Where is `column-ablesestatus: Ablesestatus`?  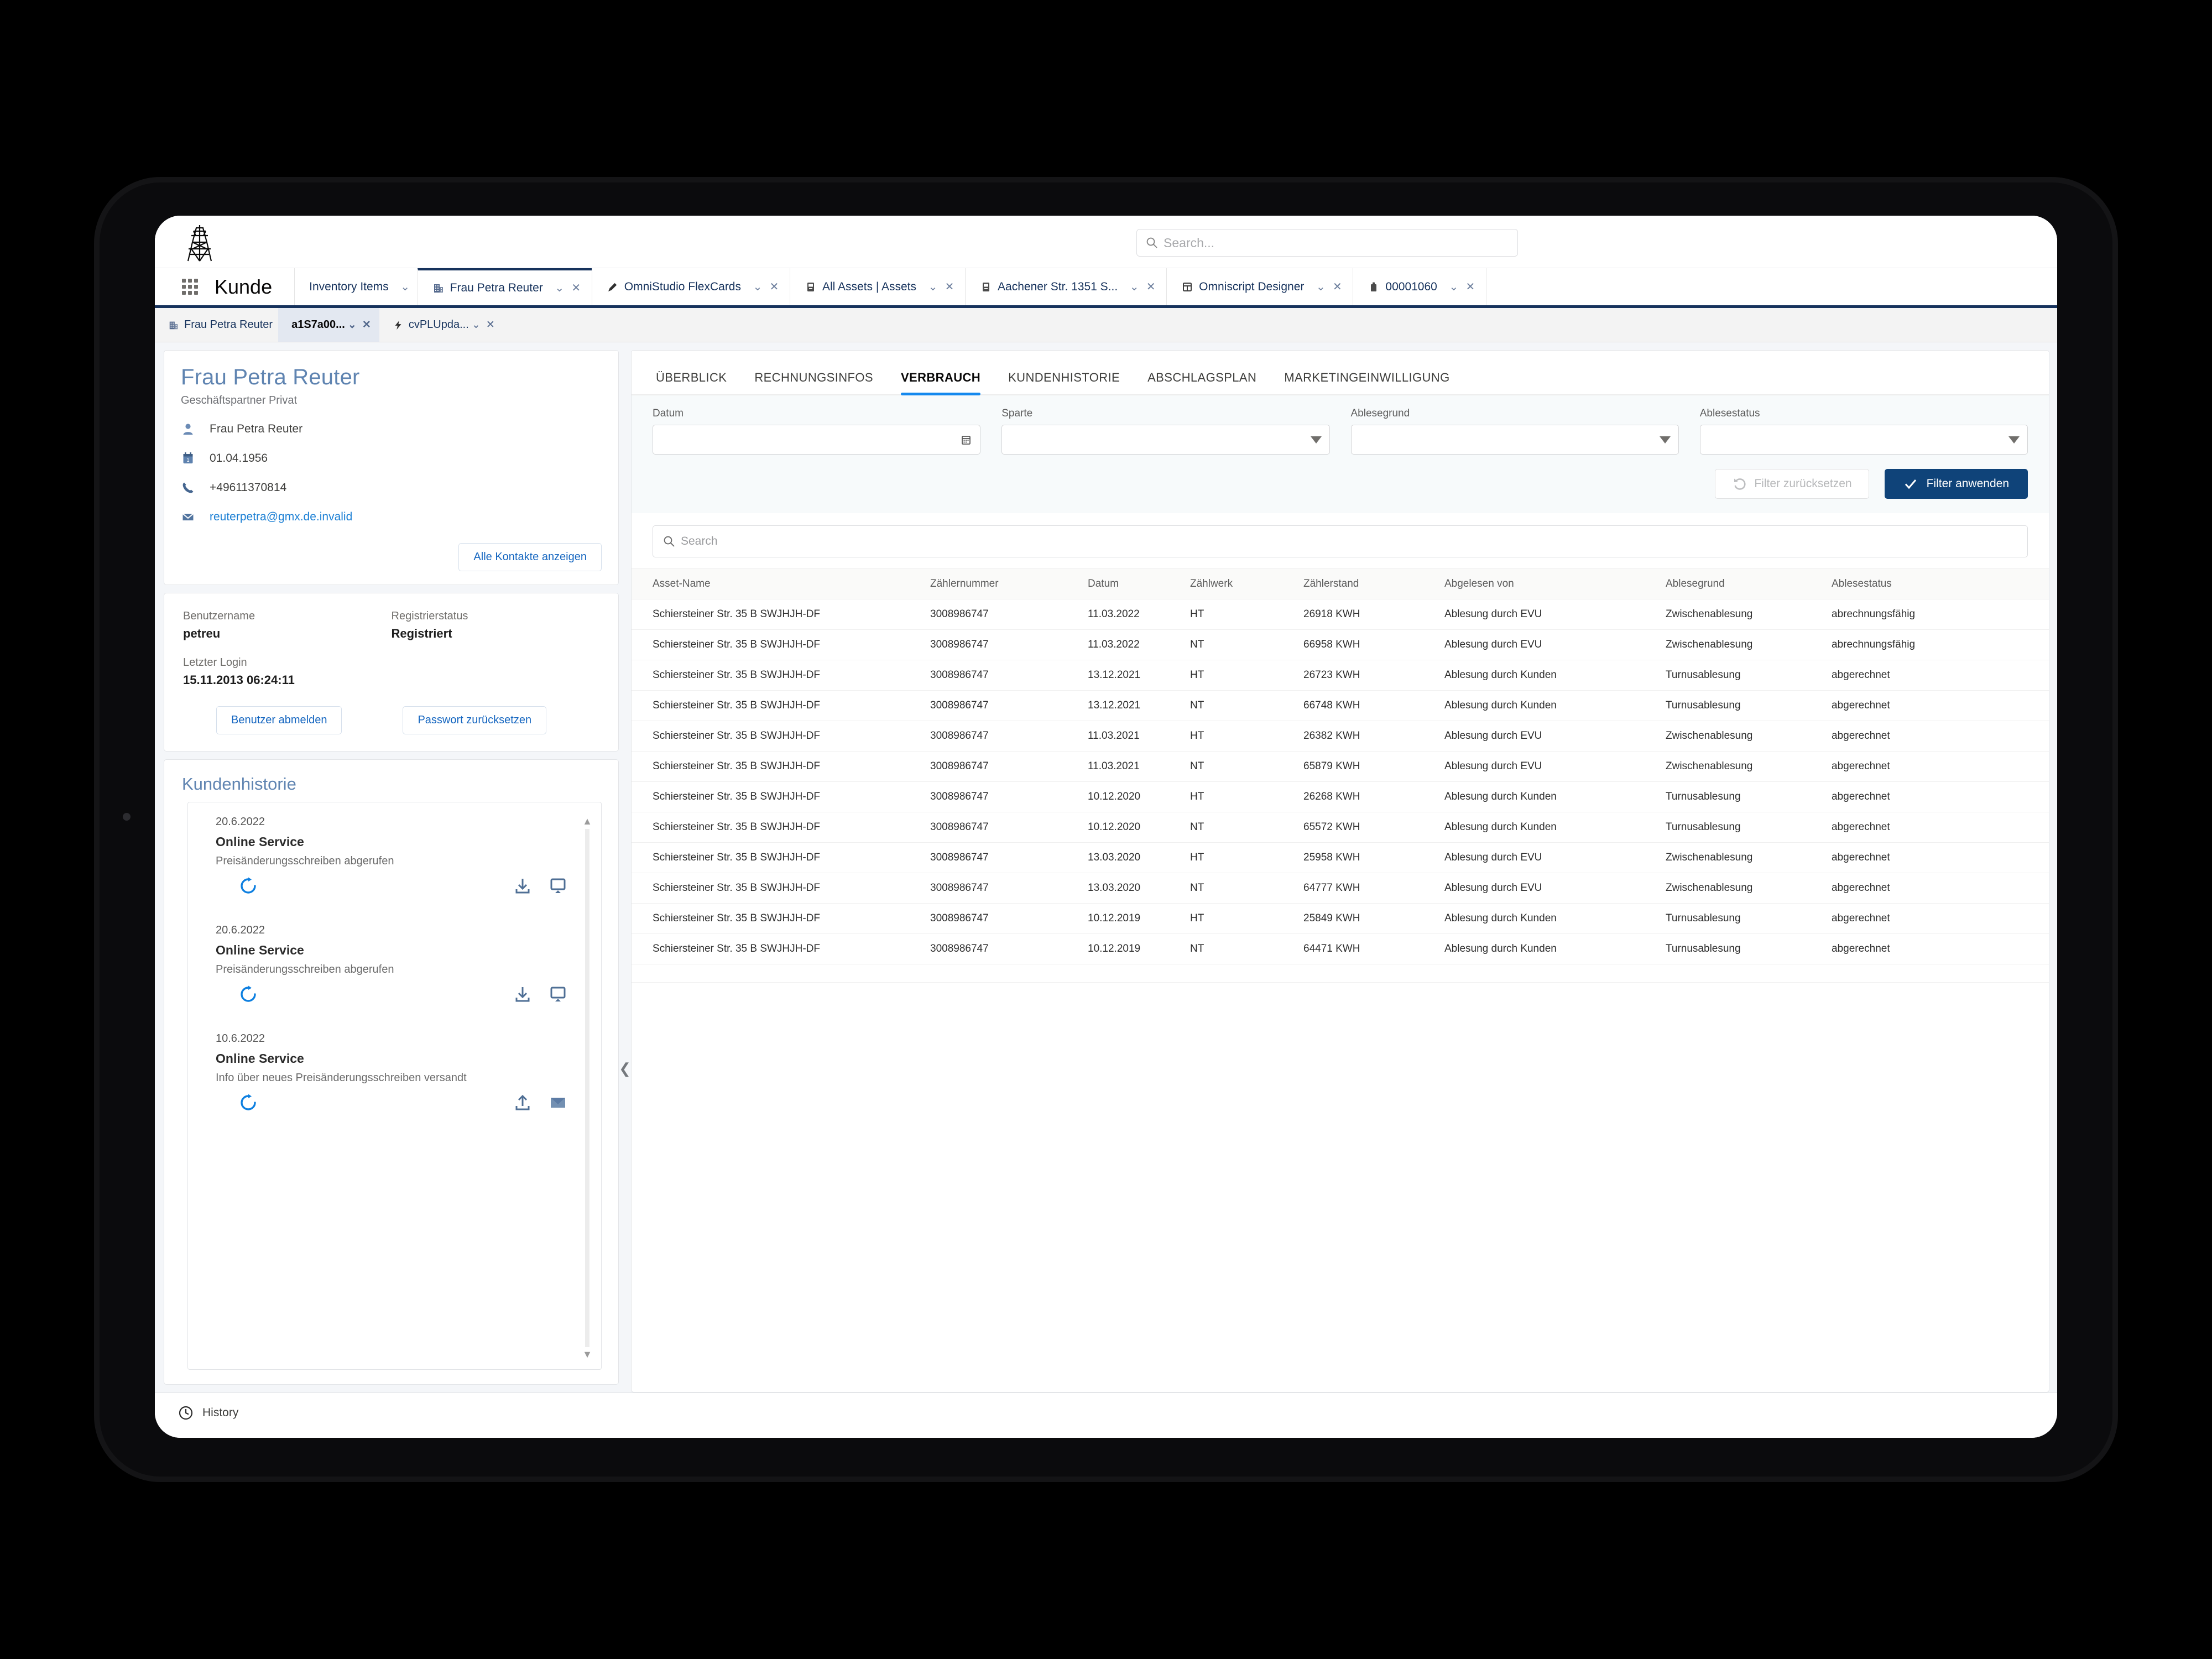
column-ablesestatus: Ablesestatus is located at coordinates (1941, 583).